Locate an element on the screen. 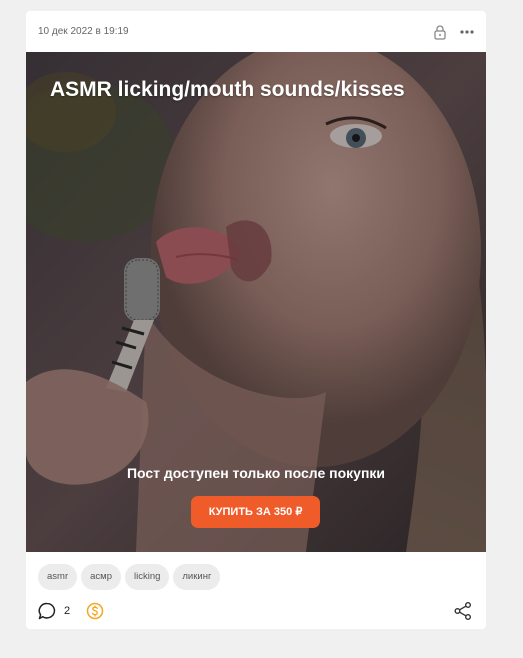 This screenshot has width=523, height=658. lock-icon is located at coordinates (440, 32).